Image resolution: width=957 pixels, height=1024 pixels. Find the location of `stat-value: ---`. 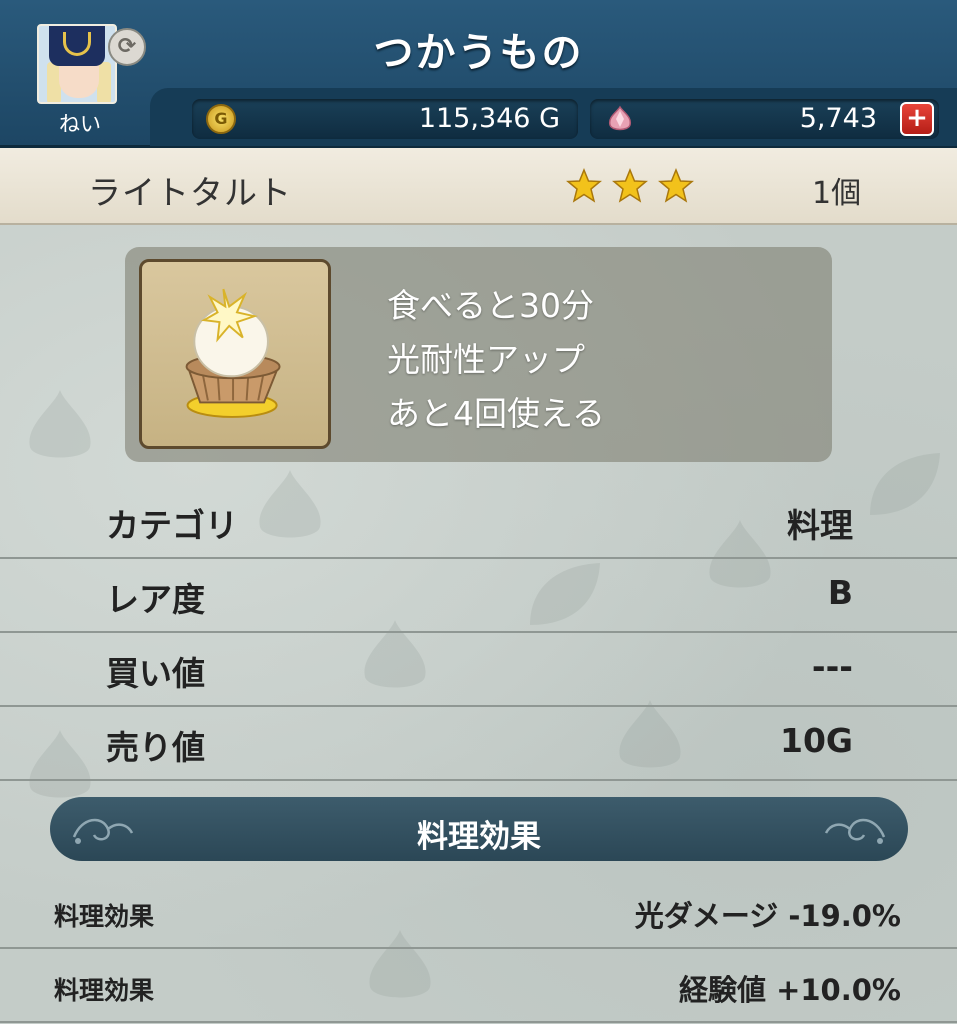

stat-value: --- is located at coordinates (832, 666).